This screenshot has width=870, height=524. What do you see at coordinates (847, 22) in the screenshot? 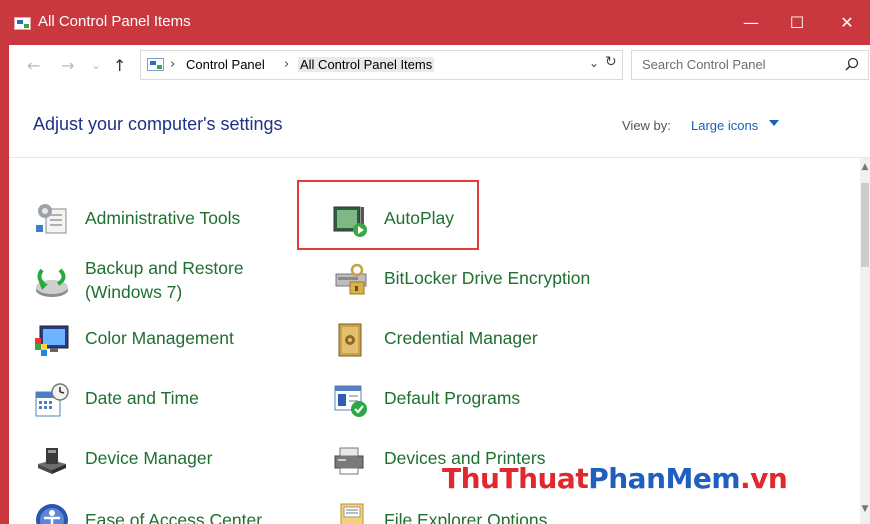
I see `close-button: ✕` at bounding box center [847, 22].